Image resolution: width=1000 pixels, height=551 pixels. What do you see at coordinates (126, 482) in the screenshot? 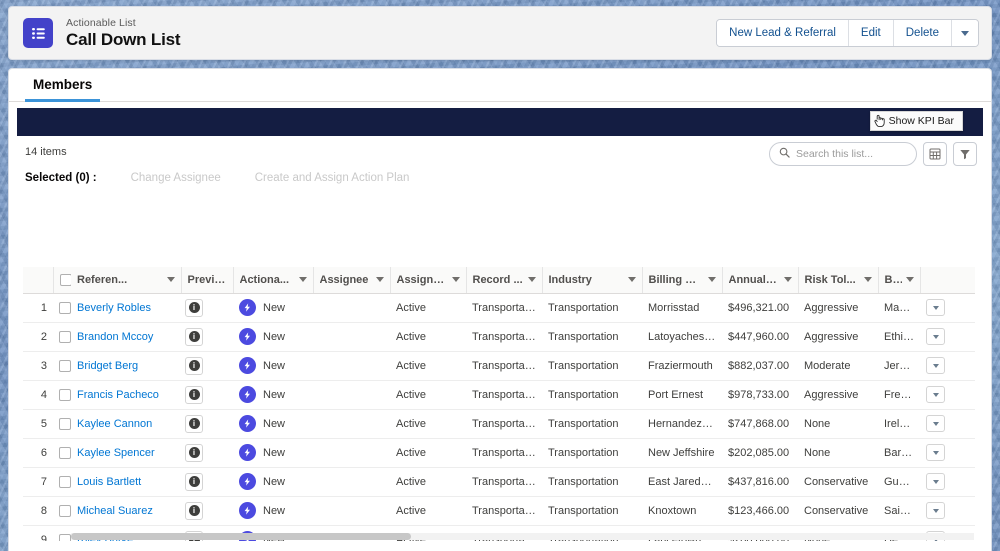
I see `reference-name-cell: Louis Bartlett` at bounding box center [126, 482].